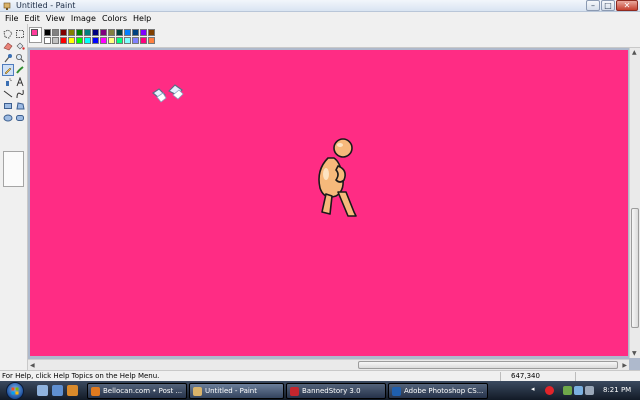 This screenshot has width=640, height=400. What do you see at coordinates (55, 18) in the screenshot?
I see `menu-view: View` at bounding box center [55, 18].